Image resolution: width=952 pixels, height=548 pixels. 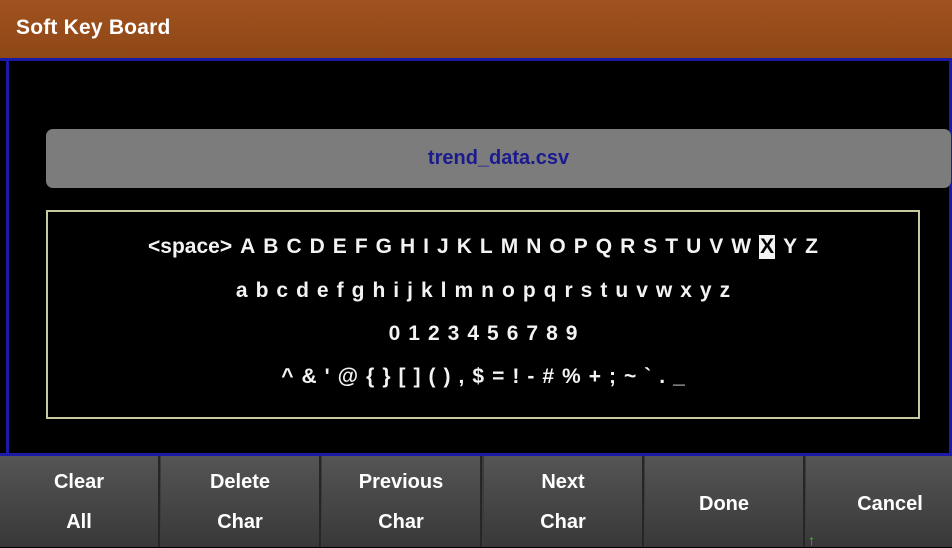 I want to click on key-e: e, so click(x=323, y=291).